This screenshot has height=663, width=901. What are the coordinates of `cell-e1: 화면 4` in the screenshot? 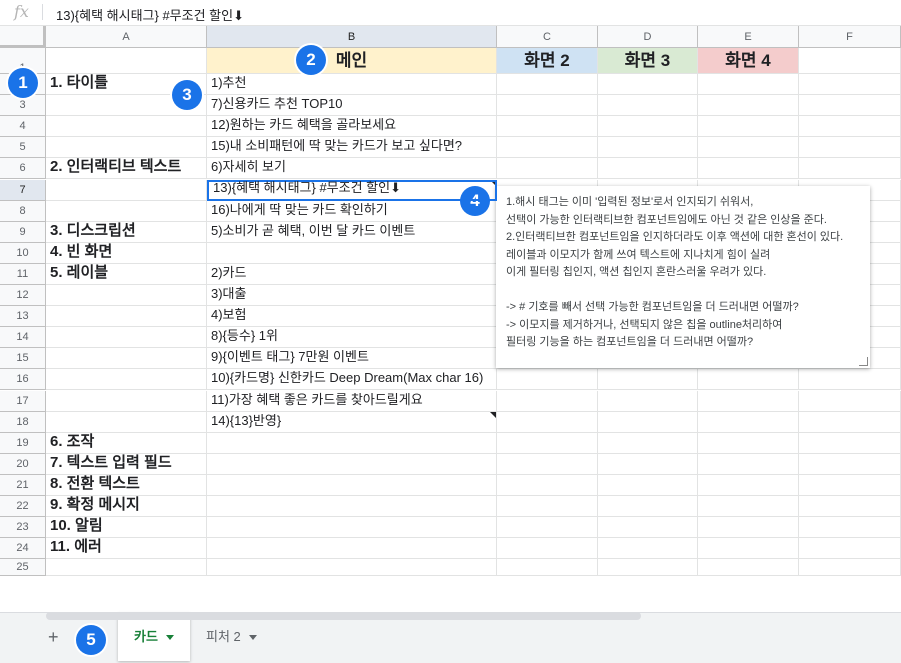 It's located at (748, 61).